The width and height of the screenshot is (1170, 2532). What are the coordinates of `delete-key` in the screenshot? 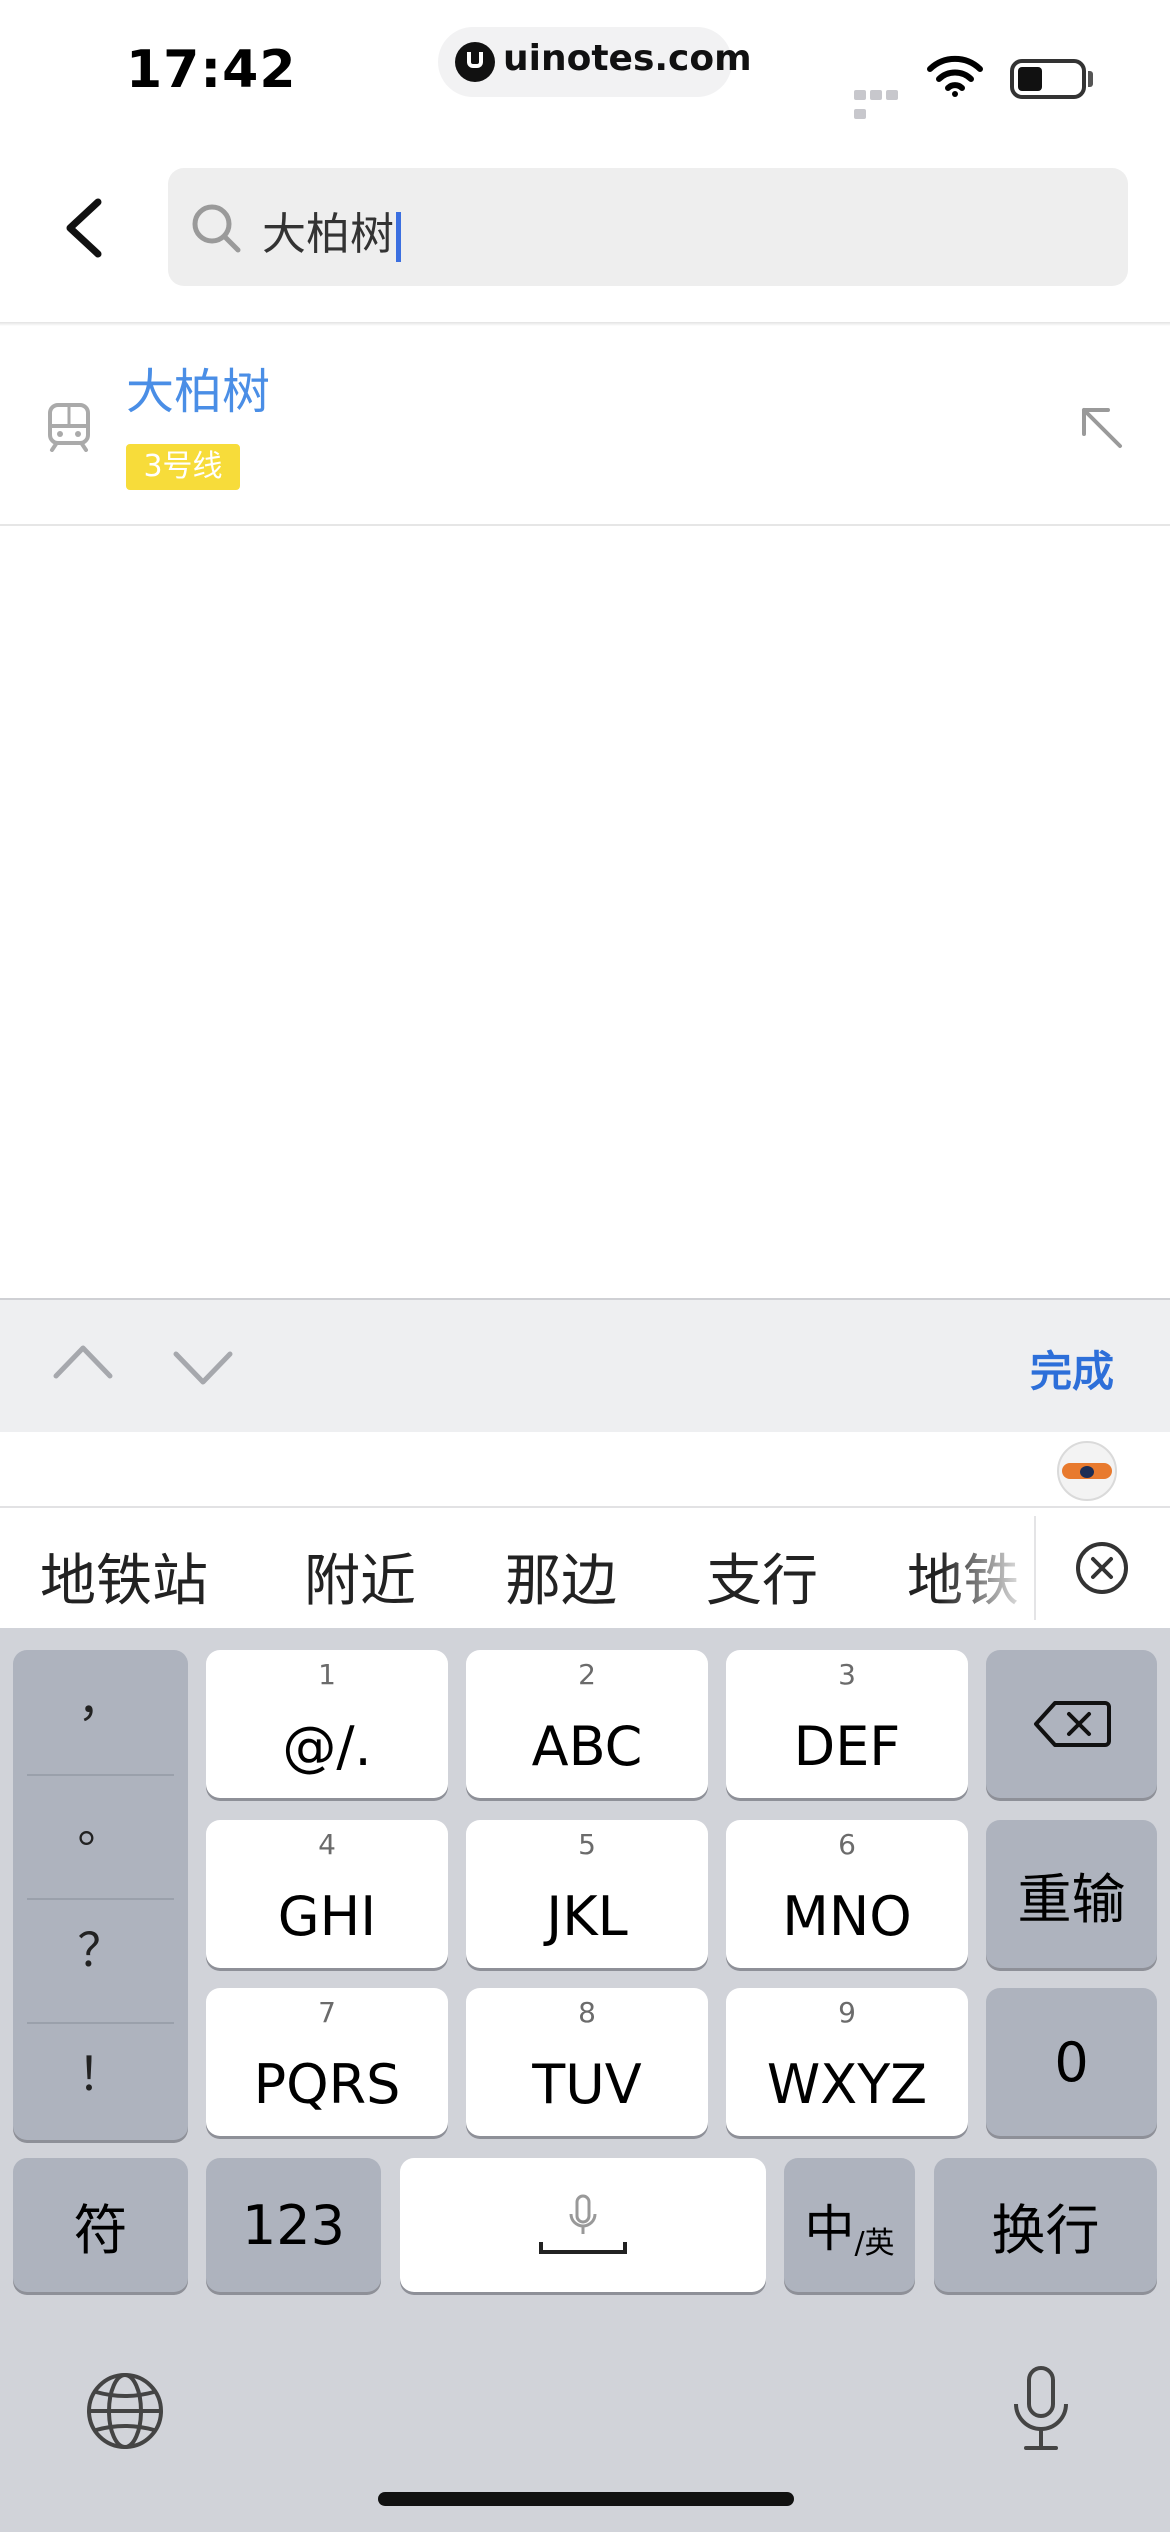 It's located at (1071, 1724).